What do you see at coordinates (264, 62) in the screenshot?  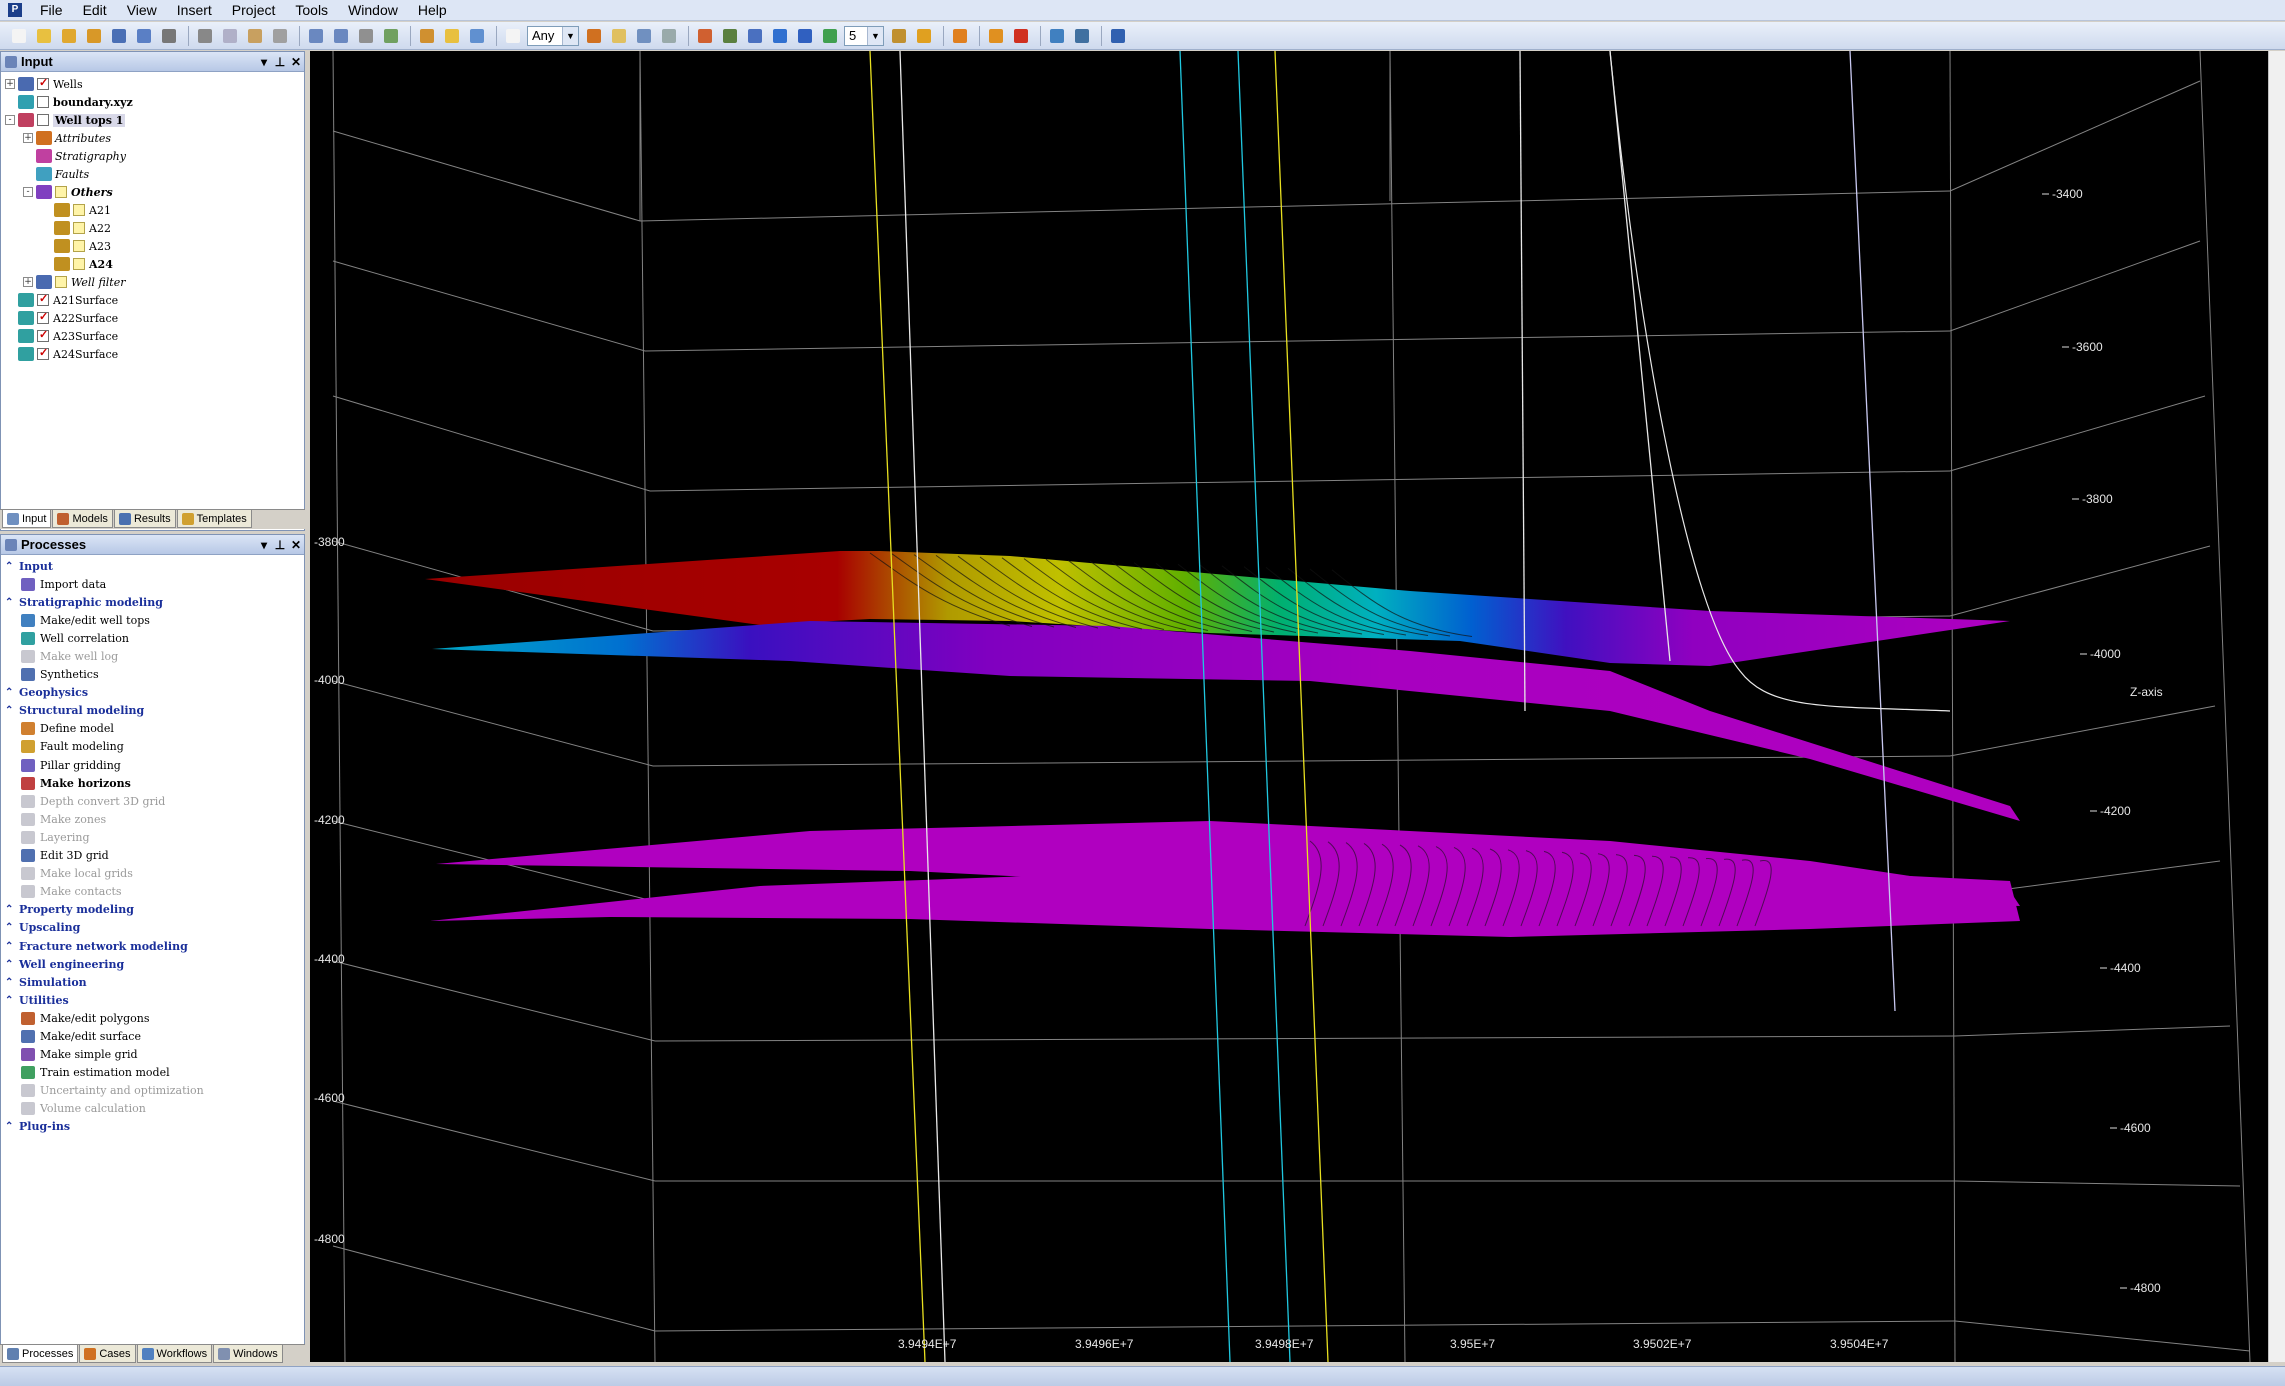 I see `panel-menu-icon: ▾` at bounding box center [264, 62].